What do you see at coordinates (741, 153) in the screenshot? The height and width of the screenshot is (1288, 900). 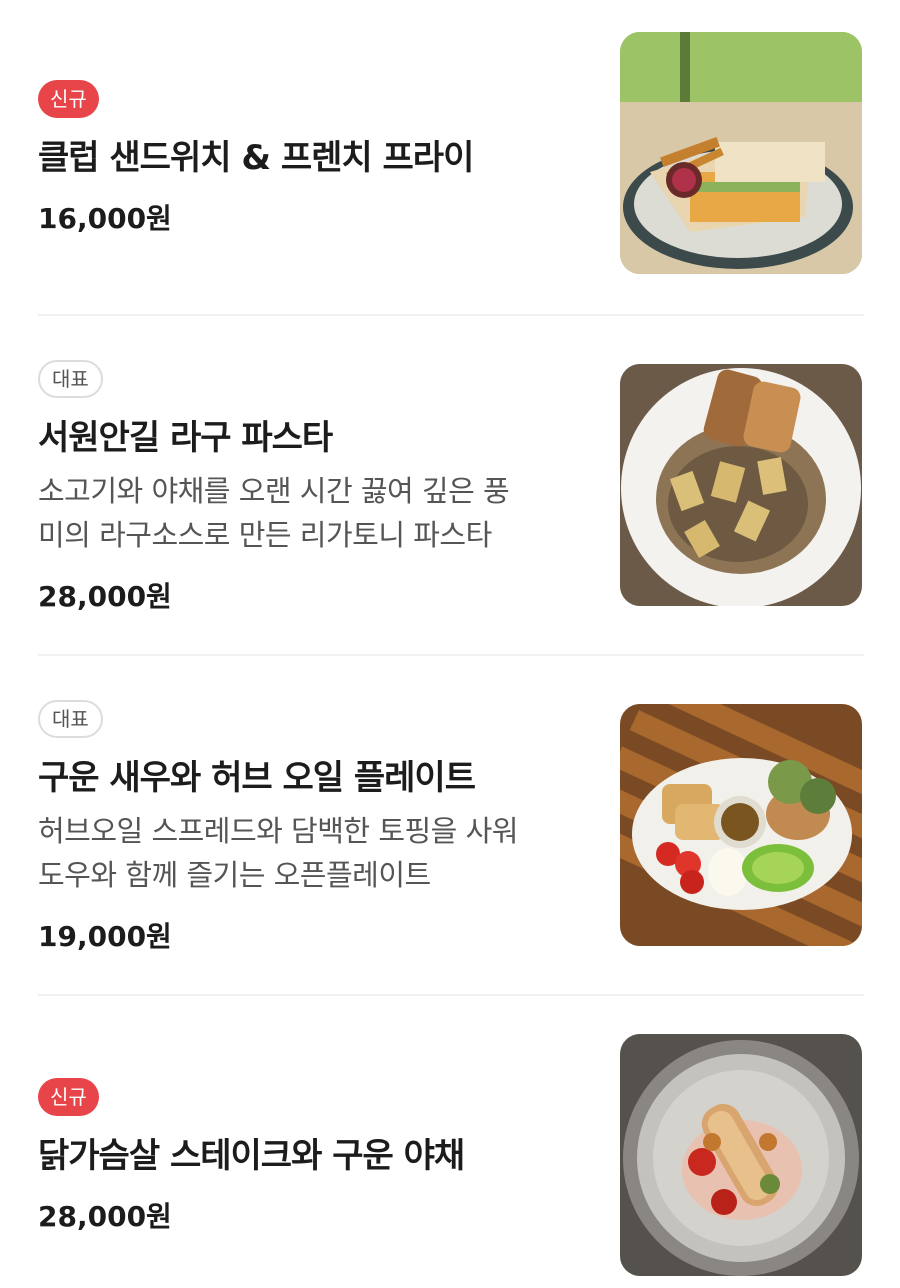 I see `menu-item-photo-sandwich` at bounding box center [741, 153].